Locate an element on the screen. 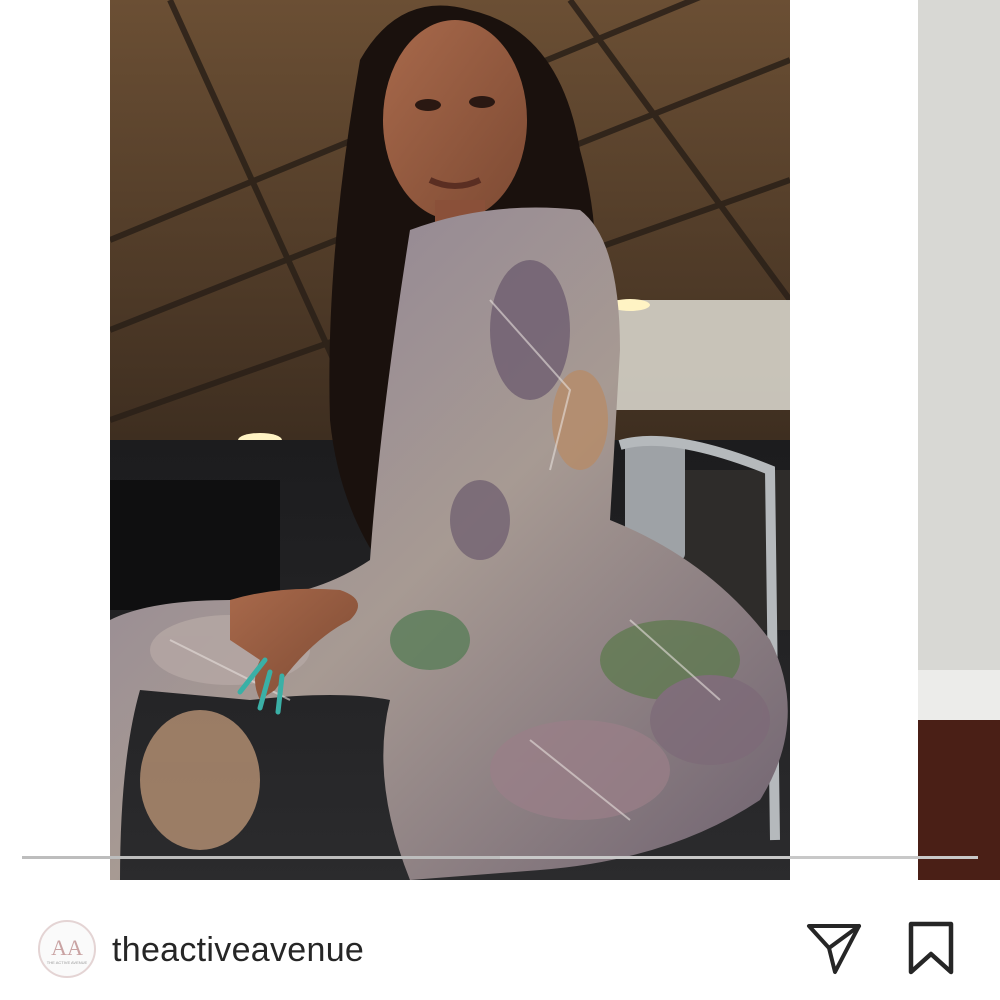  next-photo-image is located at coordinates (959, 440).